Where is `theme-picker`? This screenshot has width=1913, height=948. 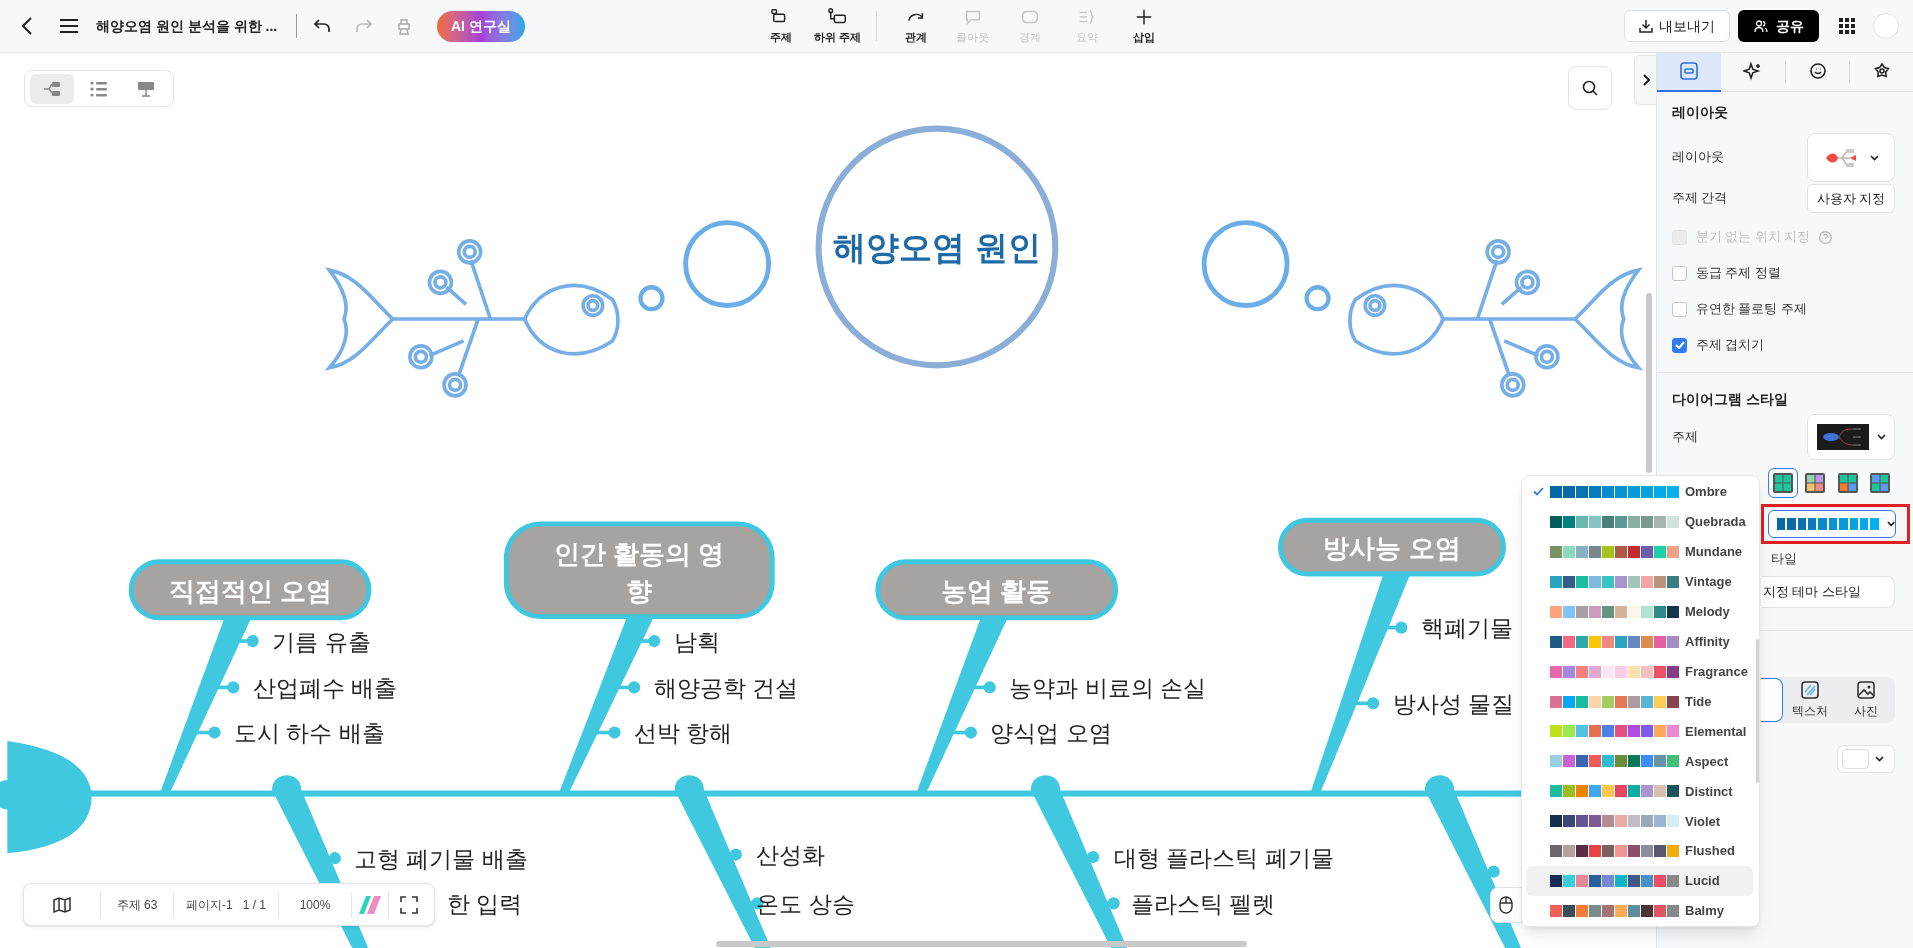
theme-picker is located at coordinates (1851, 437).